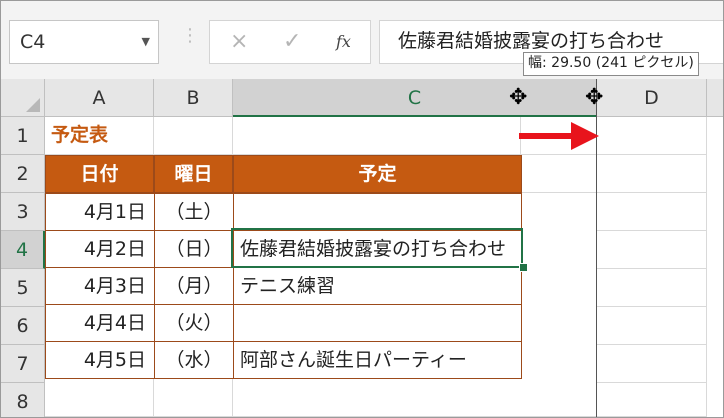 This screenshot has width=724, height=418. Describe the element at coordinates (23, 364) in the screenshot. I see `row-header-7: 7` at that location.